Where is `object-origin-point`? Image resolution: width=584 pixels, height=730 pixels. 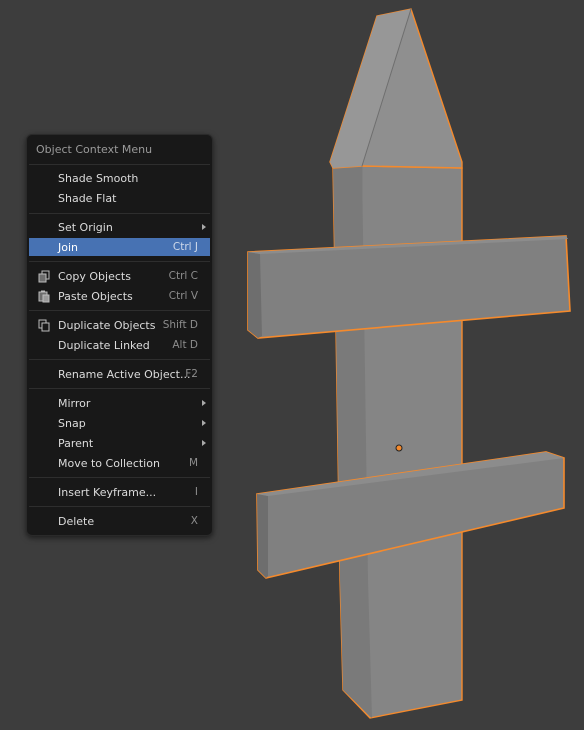
object-origin-point is located at coordinates (399, 448).